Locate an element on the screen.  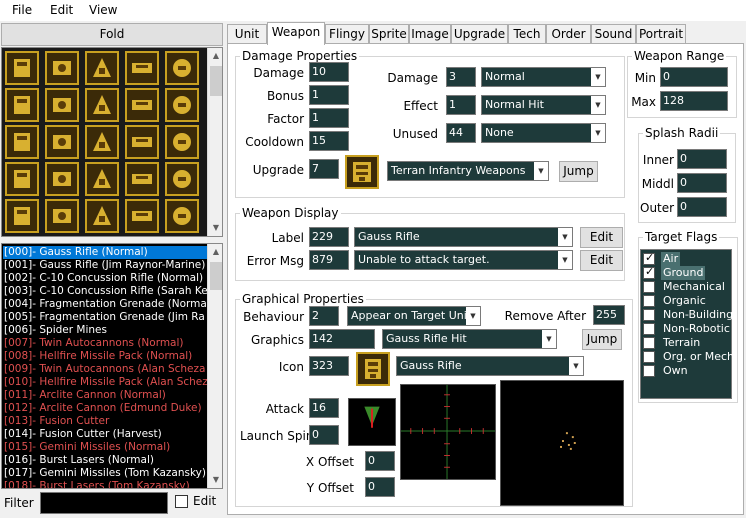
target-flag-row: Org. or Mech is located at coordinates (688, 357).